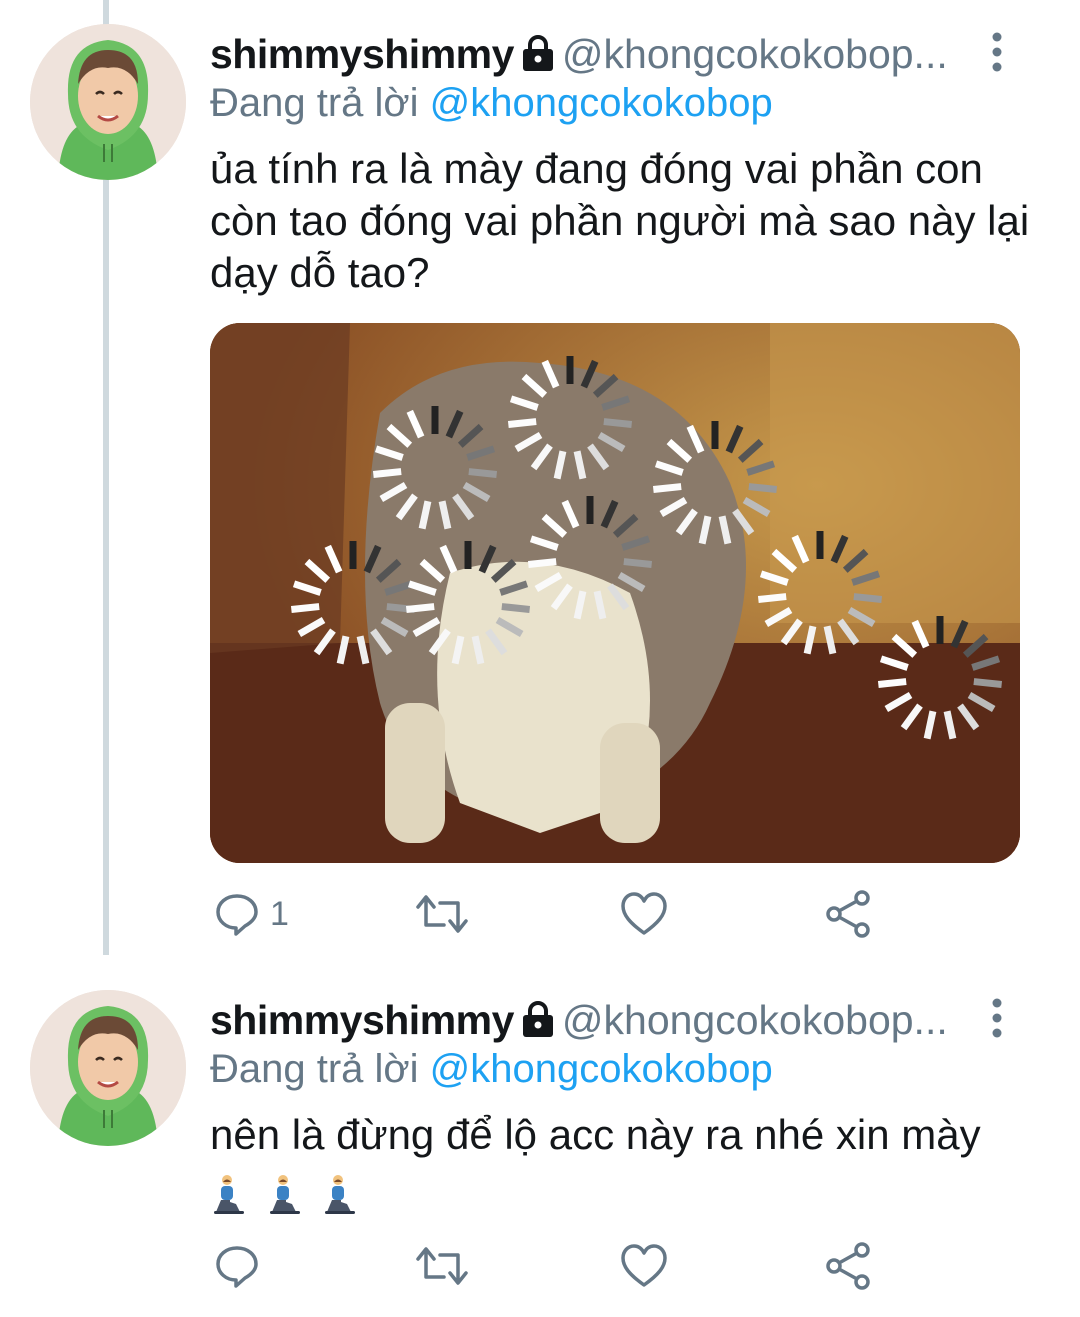 The width and height of the screenshot is (1080, 1317). Describe the element at coordinates (560, 914) in the screenshot. I see `tweet-actions: 1` at that location.